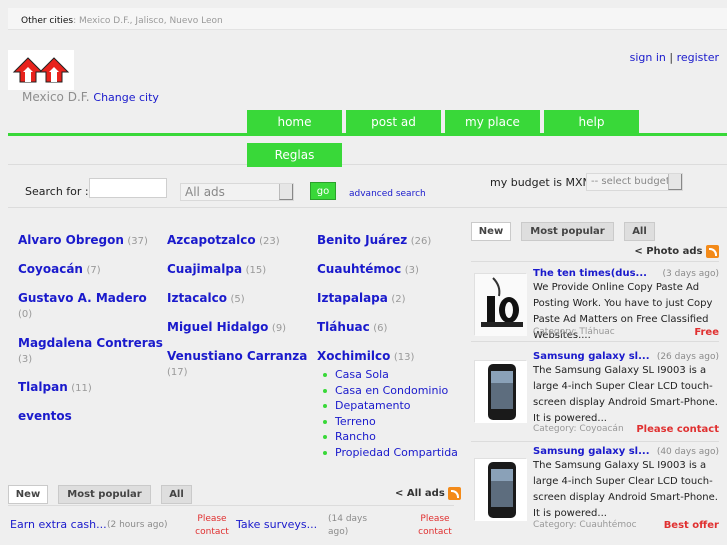 The width and height of the screenshot is (727, 545). Describe the element at coordinates (148, 21) in the screenshot. I see `other-cities-list: : Mexico D.F., Jalisco, Nuevo Leon` at that location.